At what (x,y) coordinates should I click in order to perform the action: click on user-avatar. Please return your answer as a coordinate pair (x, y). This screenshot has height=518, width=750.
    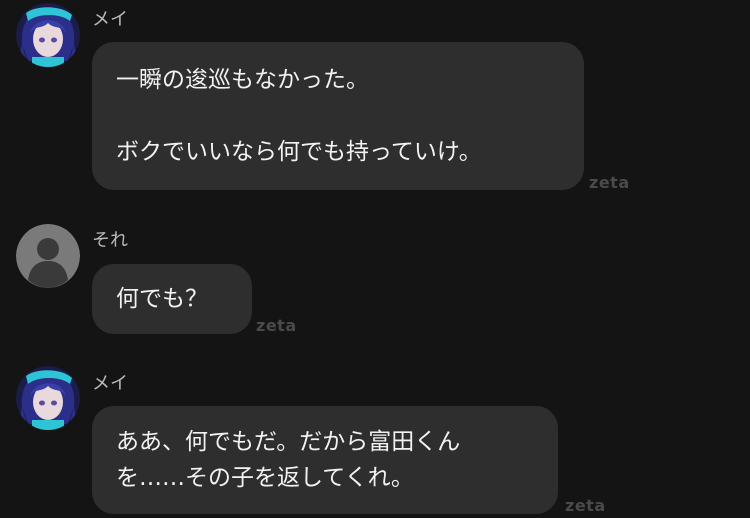
    Looking at the image, I should click on (48, 256).